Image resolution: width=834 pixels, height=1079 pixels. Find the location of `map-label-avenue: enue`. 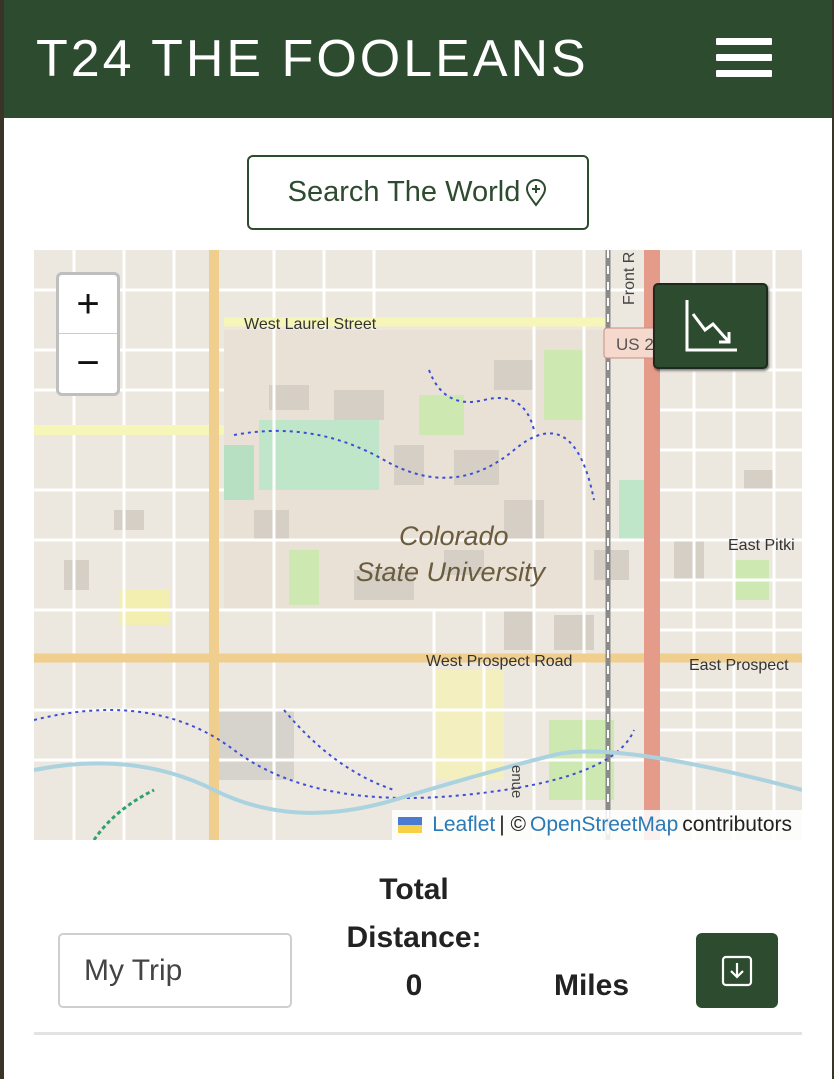

map-label-avenue: enue is located at coordinates (516, 781).